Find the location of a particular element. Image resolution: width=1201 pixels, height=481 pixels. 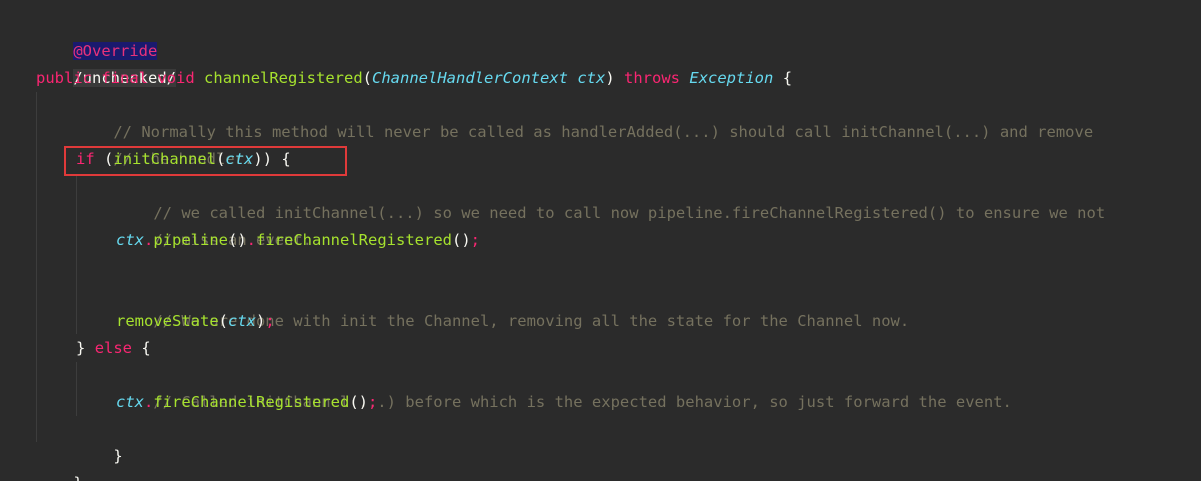

arg-ctx: ctx is located at coordinates (242, 321).